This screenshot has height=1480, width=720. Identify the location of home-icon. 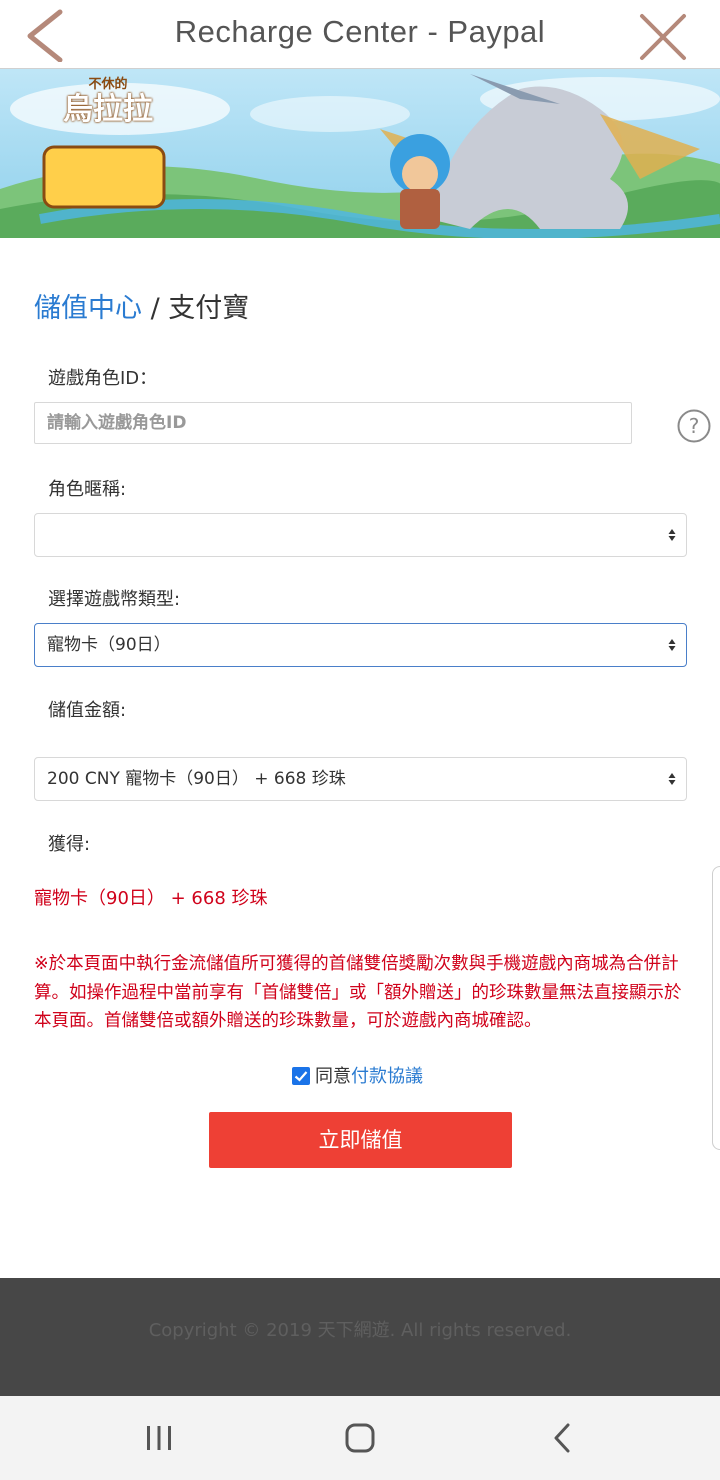
(360, 1438).